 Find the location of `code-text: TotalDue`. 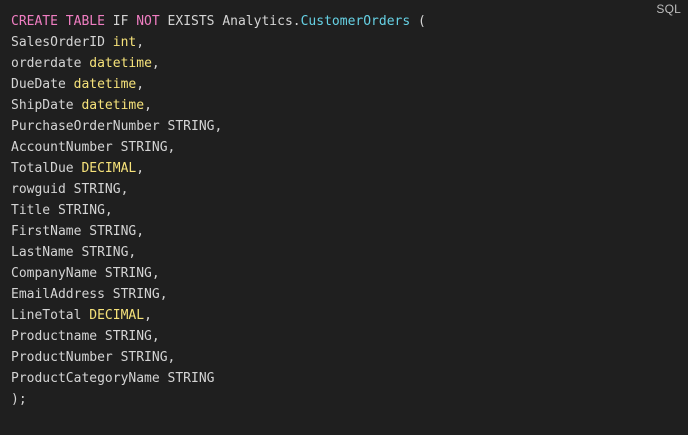

code-text: TotalDue is located at coordinates (46, 168).